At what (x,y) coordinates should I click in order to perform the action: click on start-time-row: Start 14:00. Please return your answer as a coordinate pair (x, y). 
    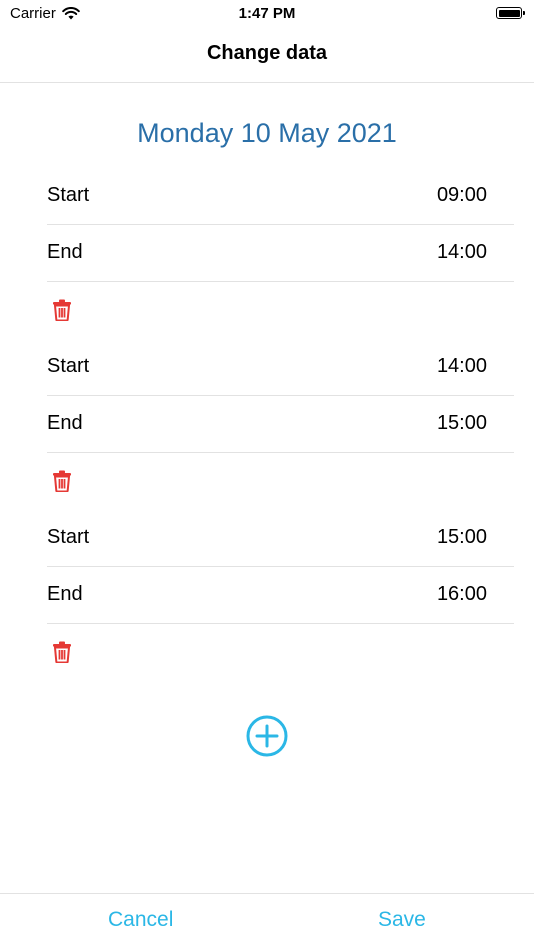
    Looking at the image, I should click on (280, 367).